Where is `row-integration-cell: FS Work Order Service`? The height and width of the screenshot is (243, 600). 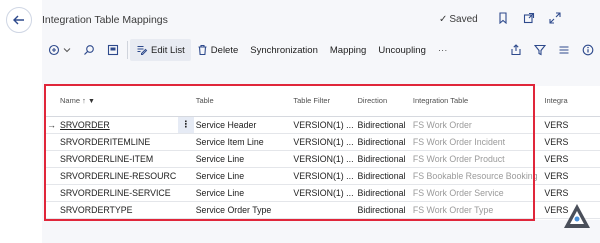 row-integration-cell: FS Work Order Service is located at coordinates (476, 193).